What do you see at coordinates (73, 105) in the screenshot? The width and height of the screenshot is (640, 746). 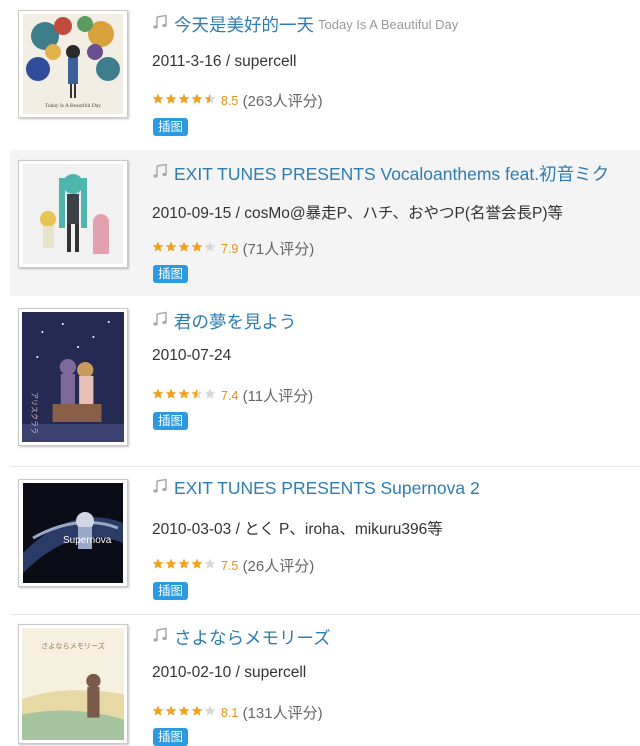 I see `svg-text: Today Is A Beautiful Day` at bounding box center [73, 105].